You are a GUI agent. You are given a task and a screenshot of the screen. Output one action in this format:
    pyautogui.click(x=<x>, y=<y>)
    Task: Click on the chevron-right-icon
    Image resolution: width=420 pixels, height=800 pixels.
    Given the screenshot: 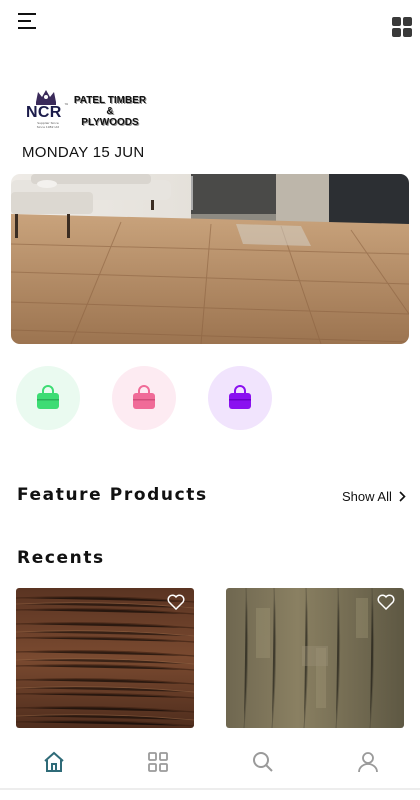 What is the action you would take?
    pyautogui.click(x=402, y=496)
    